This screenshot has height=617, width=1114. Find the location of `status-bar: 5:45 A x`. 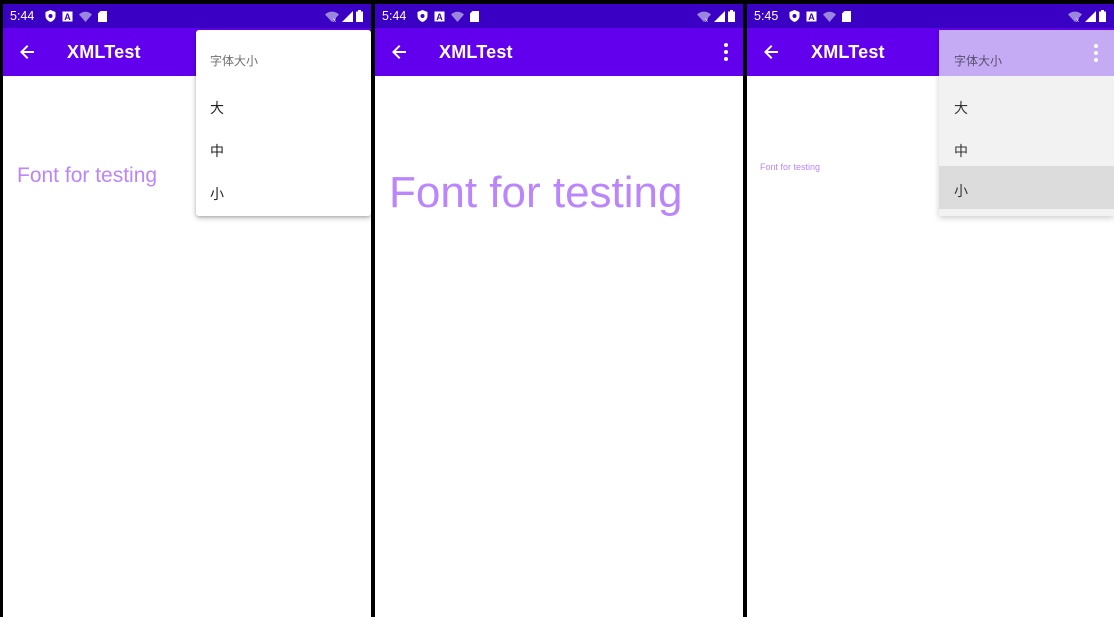

status-bar: 5:45 A x is located at coordinates (930, 16).